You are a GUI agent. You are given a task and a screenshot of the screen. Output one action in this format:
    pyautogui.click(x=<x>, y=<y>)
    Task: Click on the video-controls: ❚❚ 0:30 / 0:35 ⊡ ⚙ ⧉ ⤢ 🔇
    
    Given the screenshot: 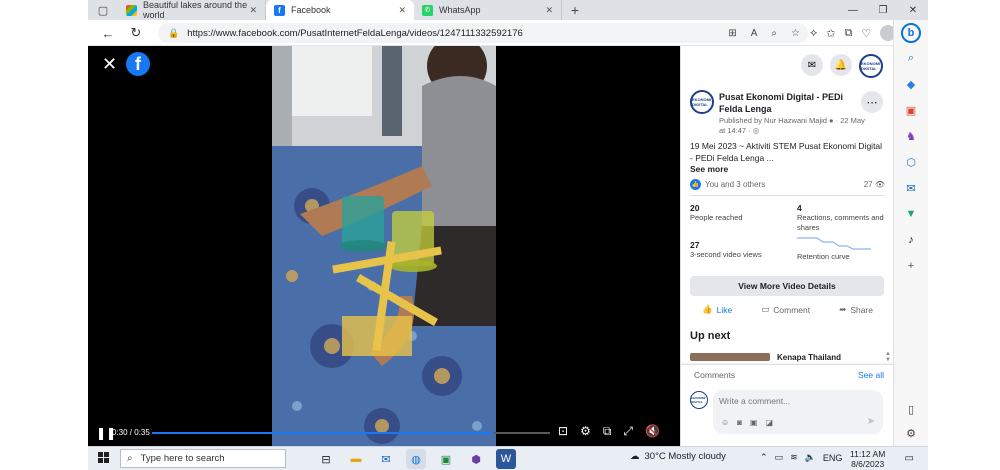 What is the action you would take?
    pyautogui.click(x=384, y=433)
    